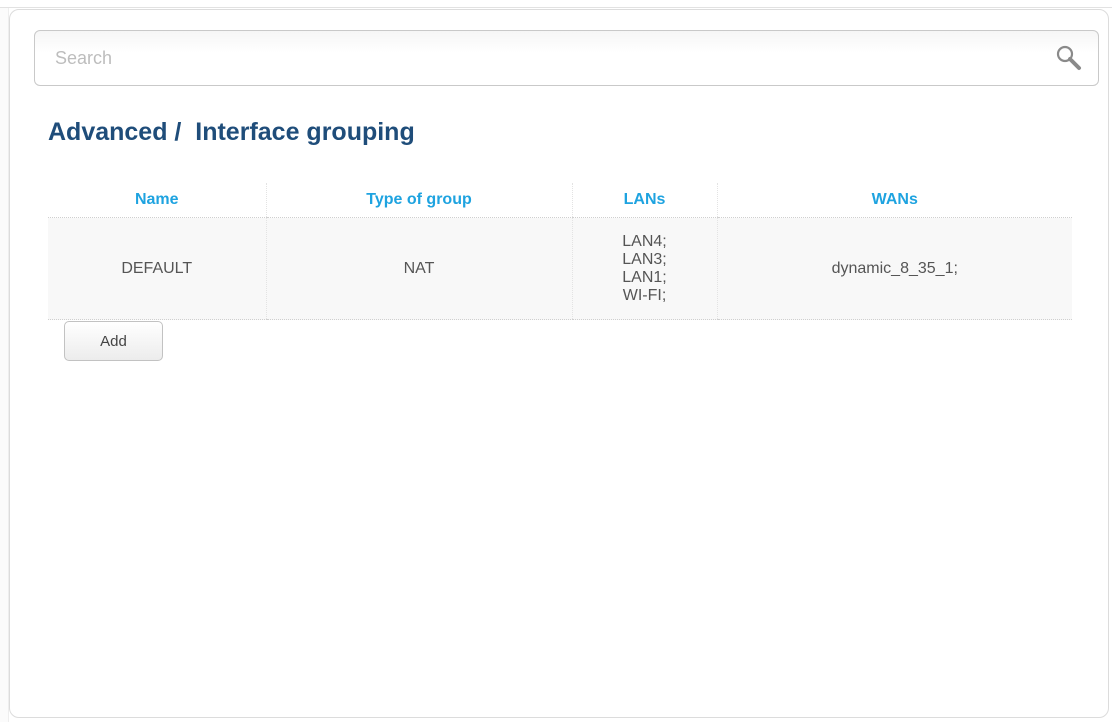 The height and width of the screenshot is (722, 1112). Describe the element at coordinates (644, 200) in the screenshot. I see `column-header-lans: LANs` at that location.